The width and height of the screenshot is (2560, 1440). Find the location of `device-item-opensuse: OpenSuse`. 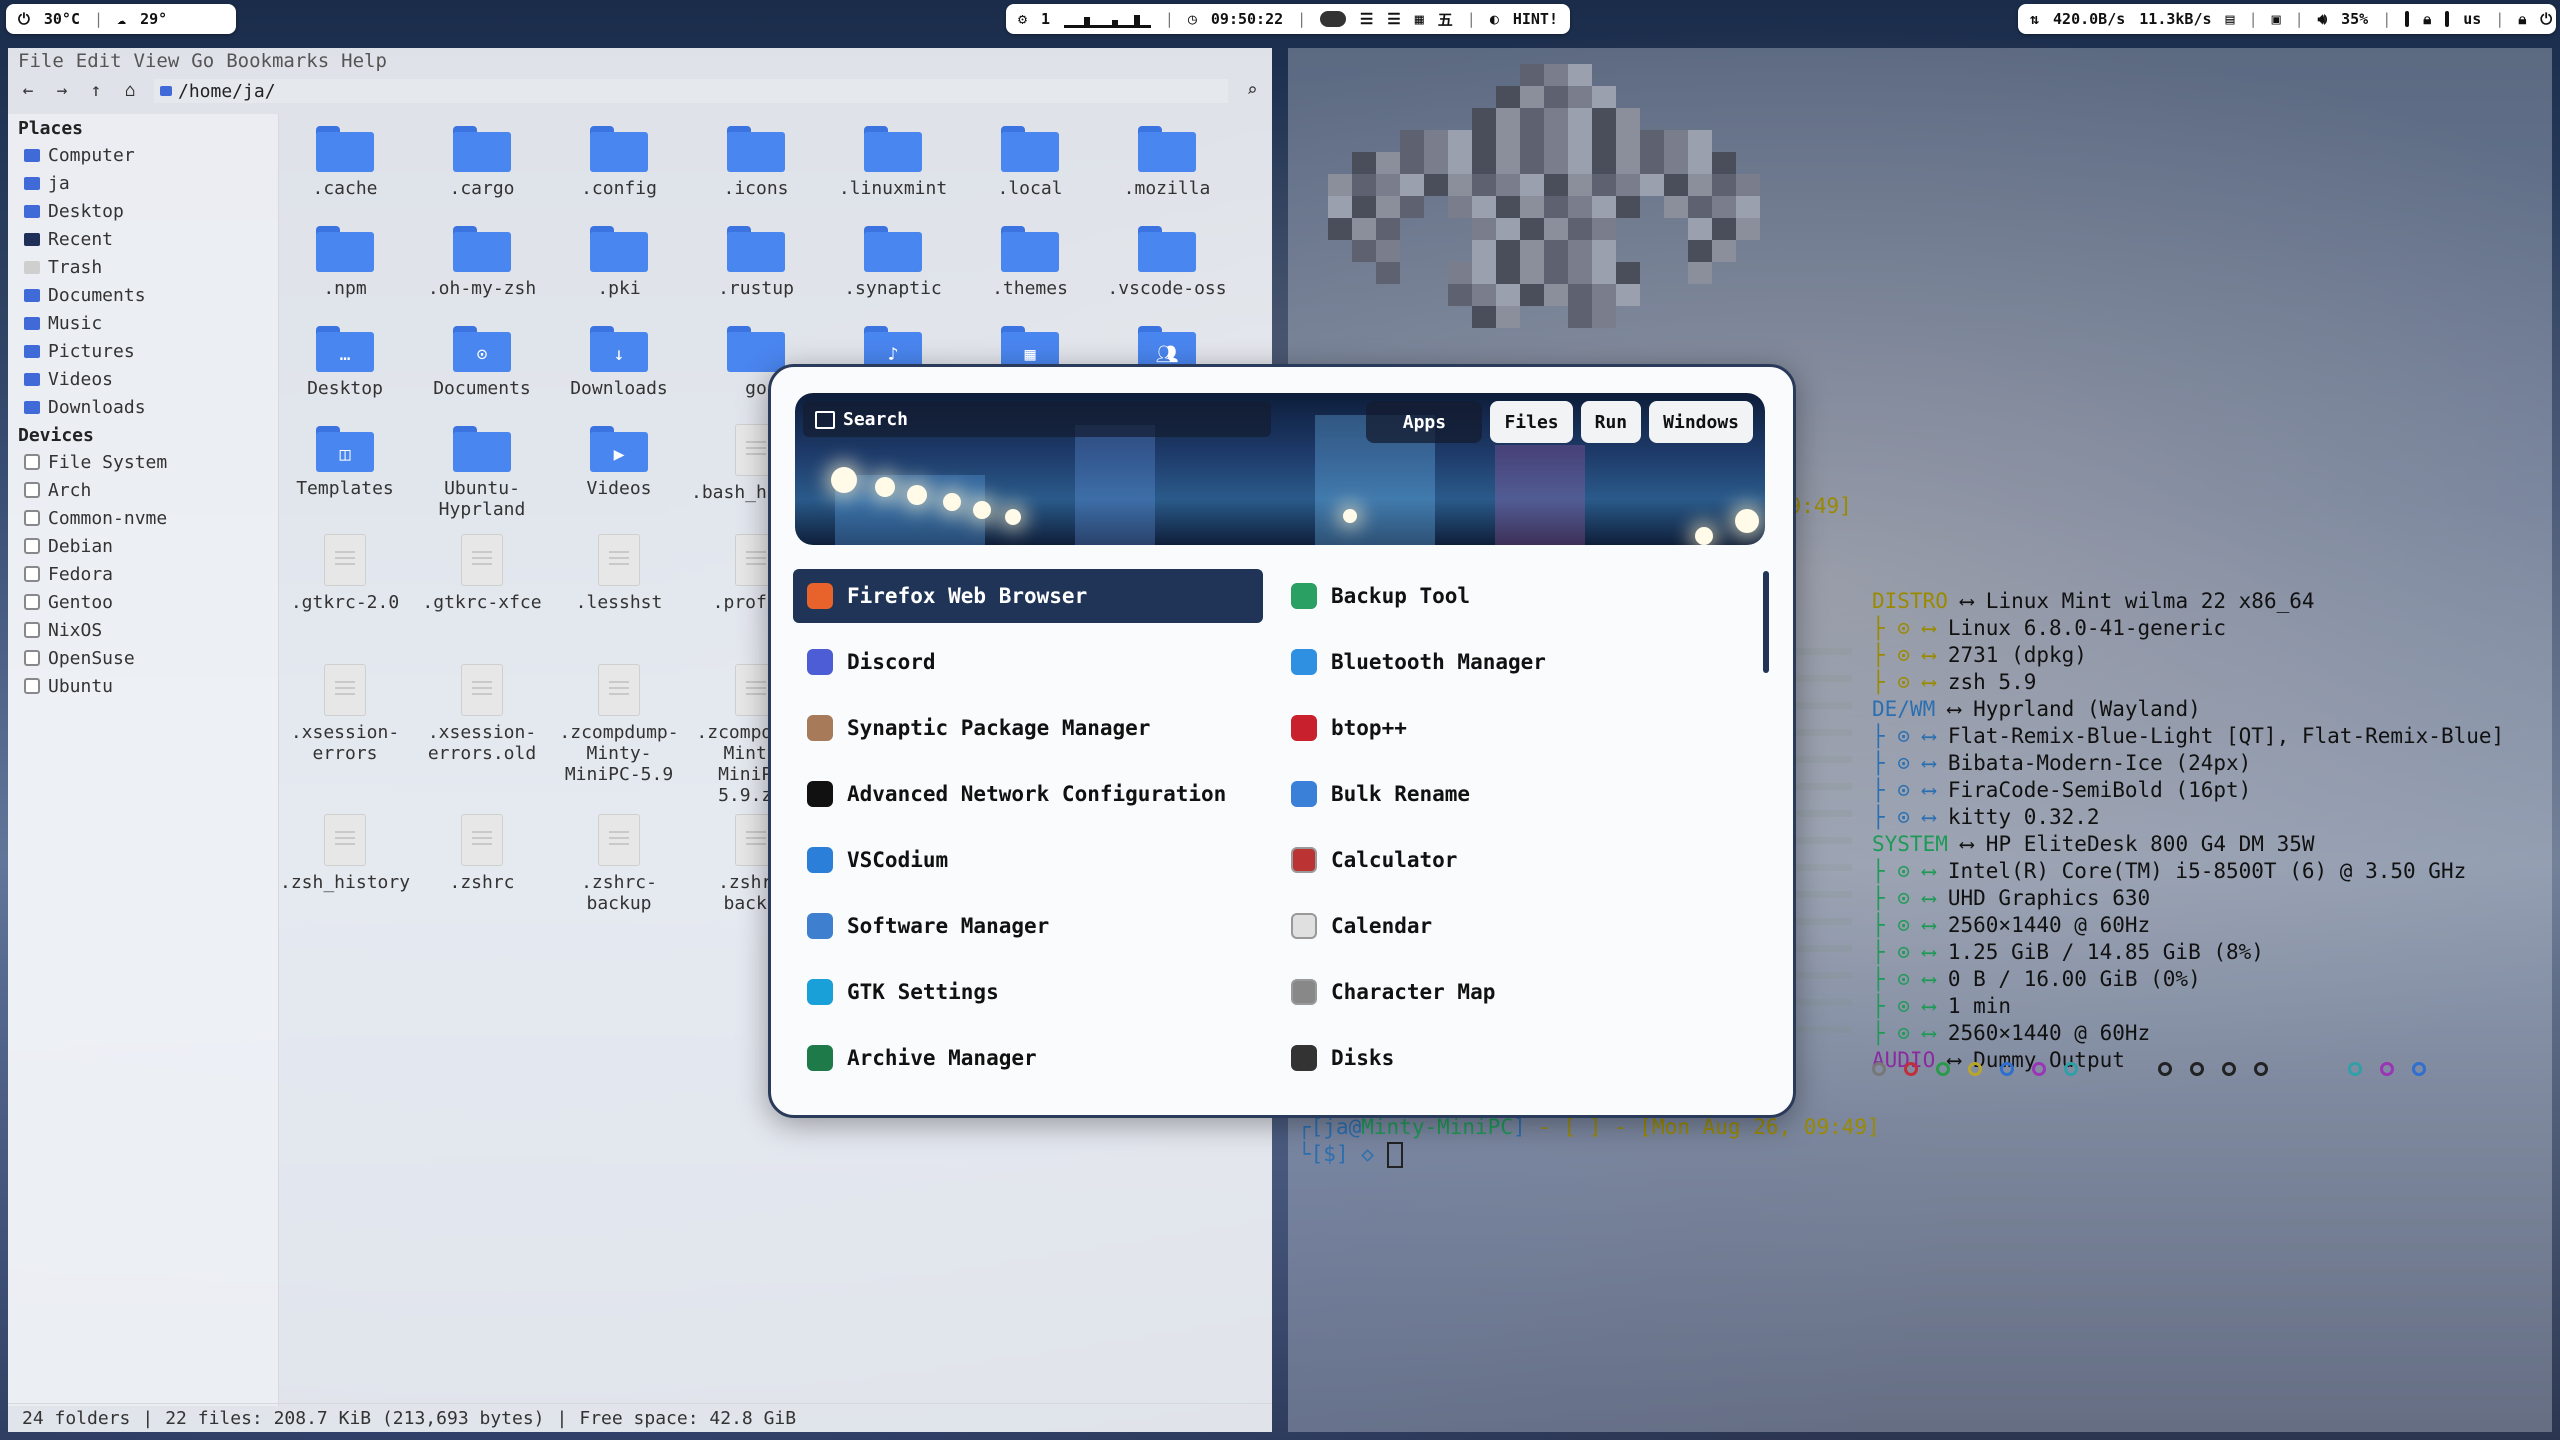

device-item-opensuse: OpenSuse is located at coordinates (143, 658).